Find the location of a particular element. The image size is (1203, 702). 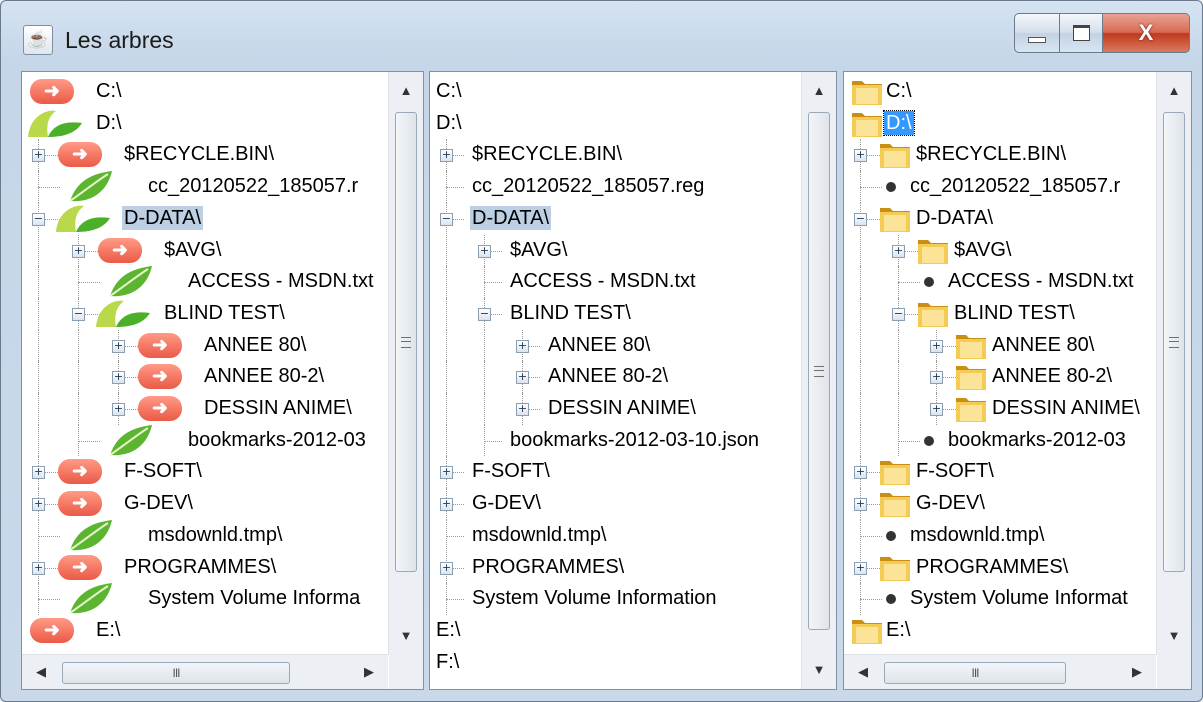

tree-row: + G-DEV\ is located at coordinates (1000, 504).